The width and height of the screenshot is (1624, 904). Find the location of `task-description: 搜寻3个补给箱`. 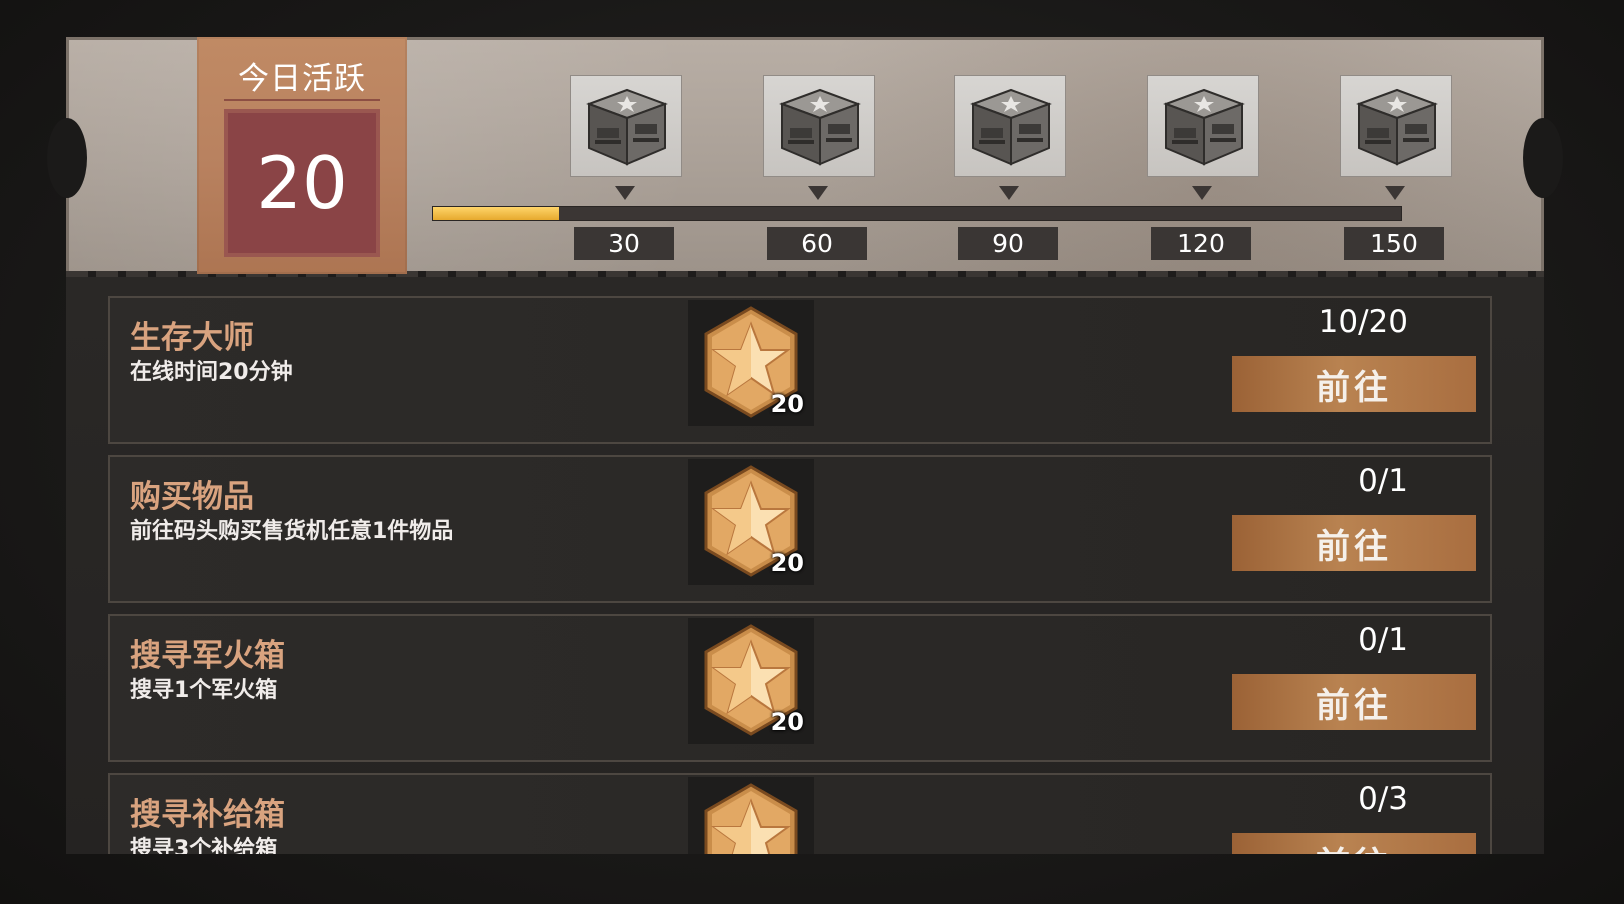

task-description: 搜寻3个补给箱 is located at coordinates (204, 845).